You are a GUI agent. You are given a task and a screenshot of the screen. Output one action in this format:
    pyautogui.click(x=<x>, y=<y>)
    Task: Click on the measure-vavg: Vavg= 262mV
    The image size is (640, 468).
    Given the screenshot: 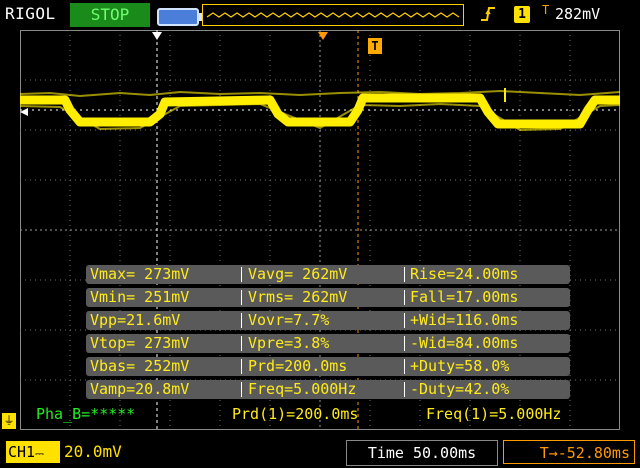 What is the action you would take?
    pyautogui.click(x=298, y=274)
    